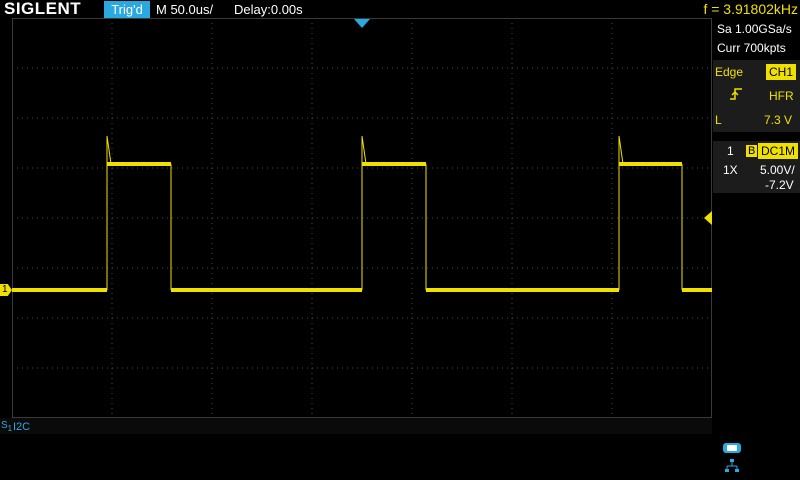  Describe the element at coordinates (730, 170) in the screenshot. I see `probe-attenuation: 1X` at that location.